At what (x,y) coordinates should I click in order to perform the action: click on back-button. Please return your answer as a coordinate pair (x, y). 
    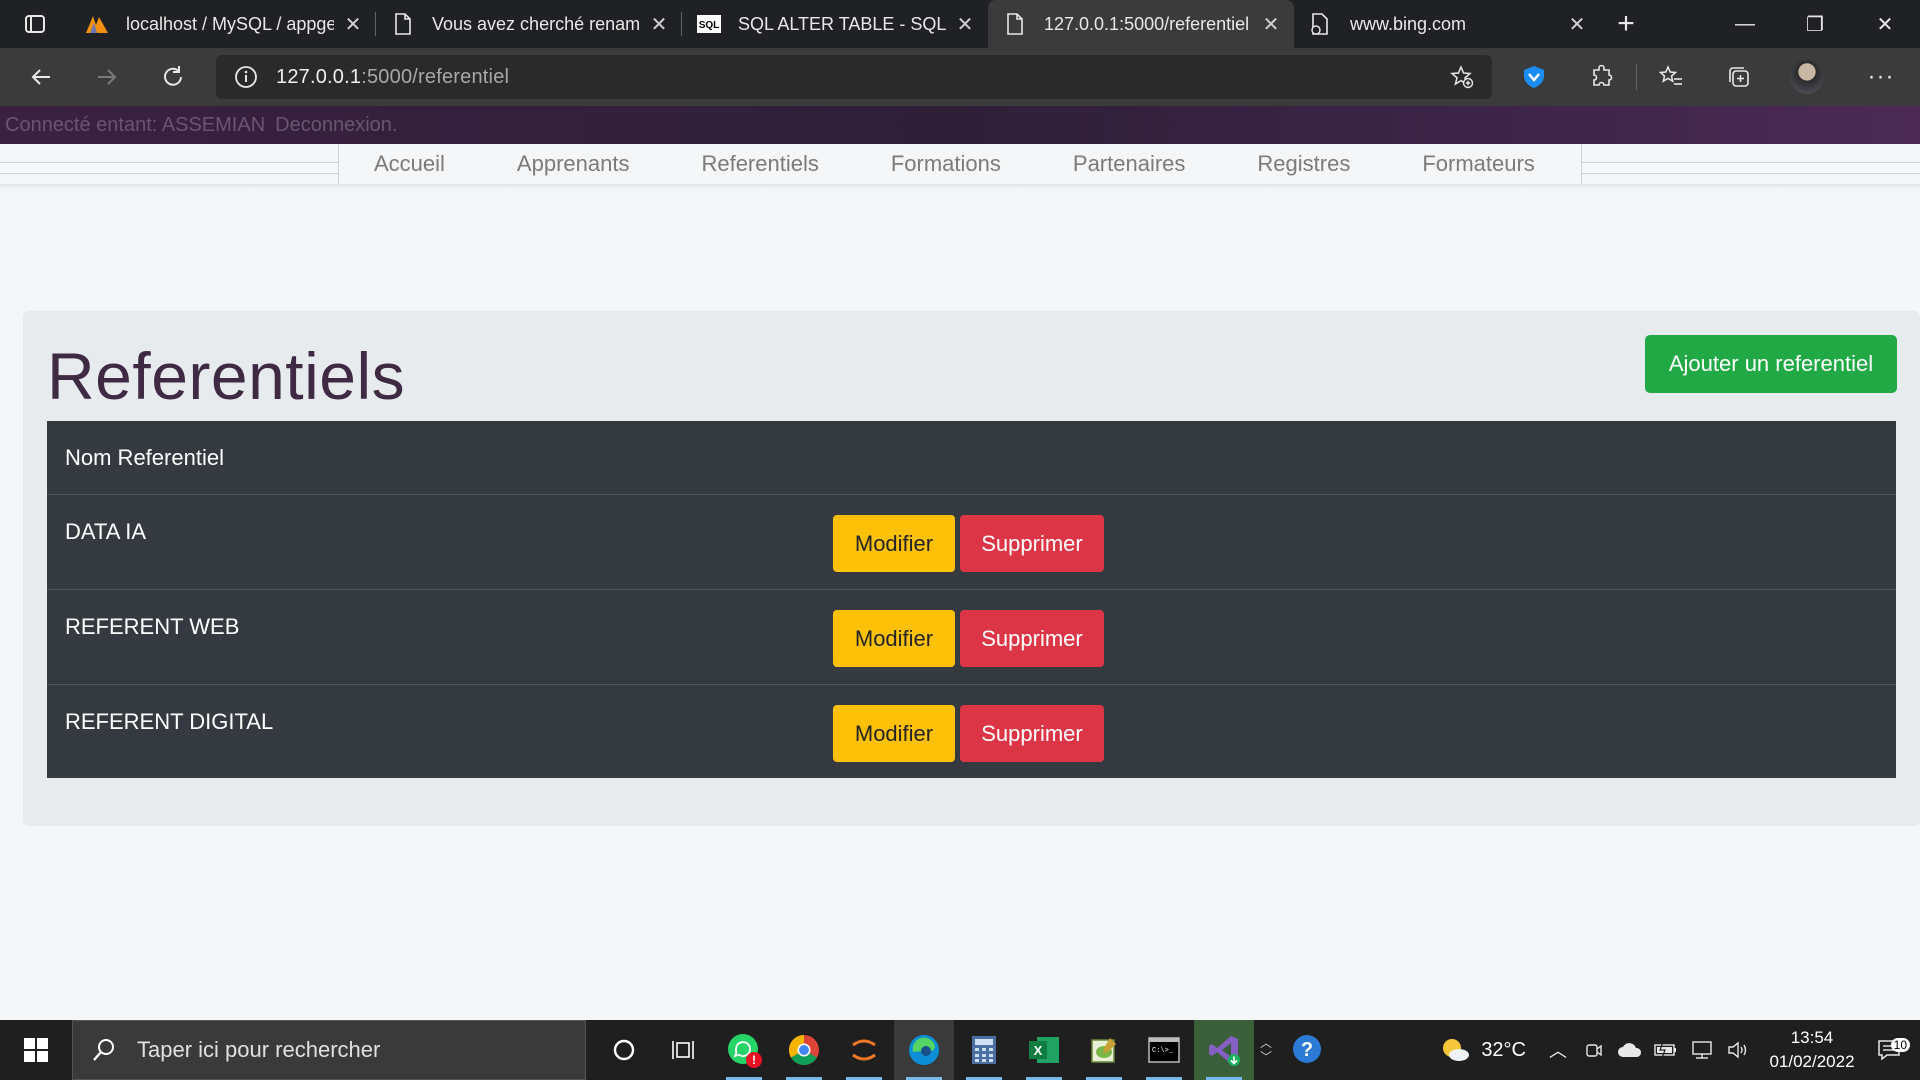
    Looking at the image, I should click on (41, 77).